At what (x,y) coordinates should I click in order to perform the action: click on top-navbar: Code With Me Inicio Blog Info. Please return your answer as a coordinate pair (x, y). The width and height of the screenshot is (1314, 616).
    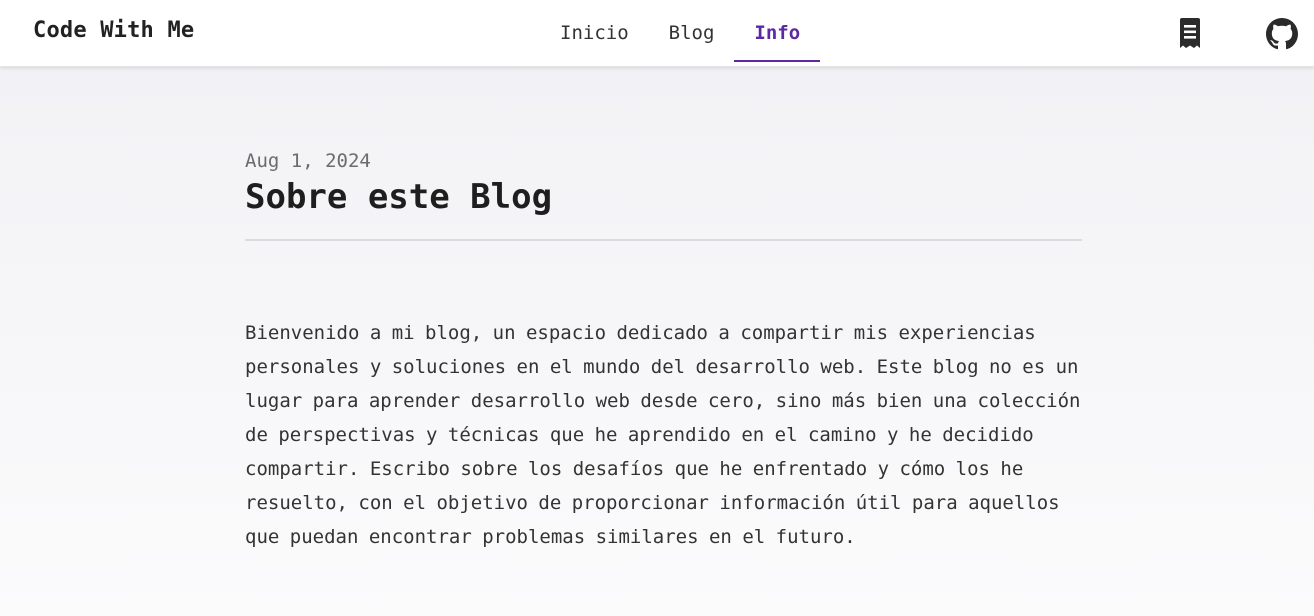
    Looking at the image, I should click on (657, 33).